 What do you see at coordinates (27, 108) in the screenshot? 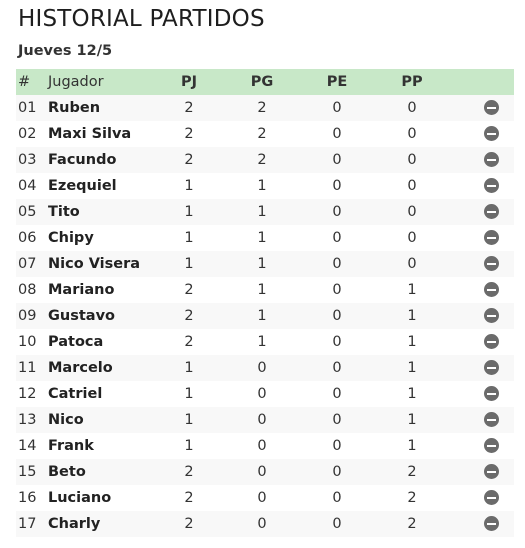
I see `row-number: 01` at bounding box center [27, 108].